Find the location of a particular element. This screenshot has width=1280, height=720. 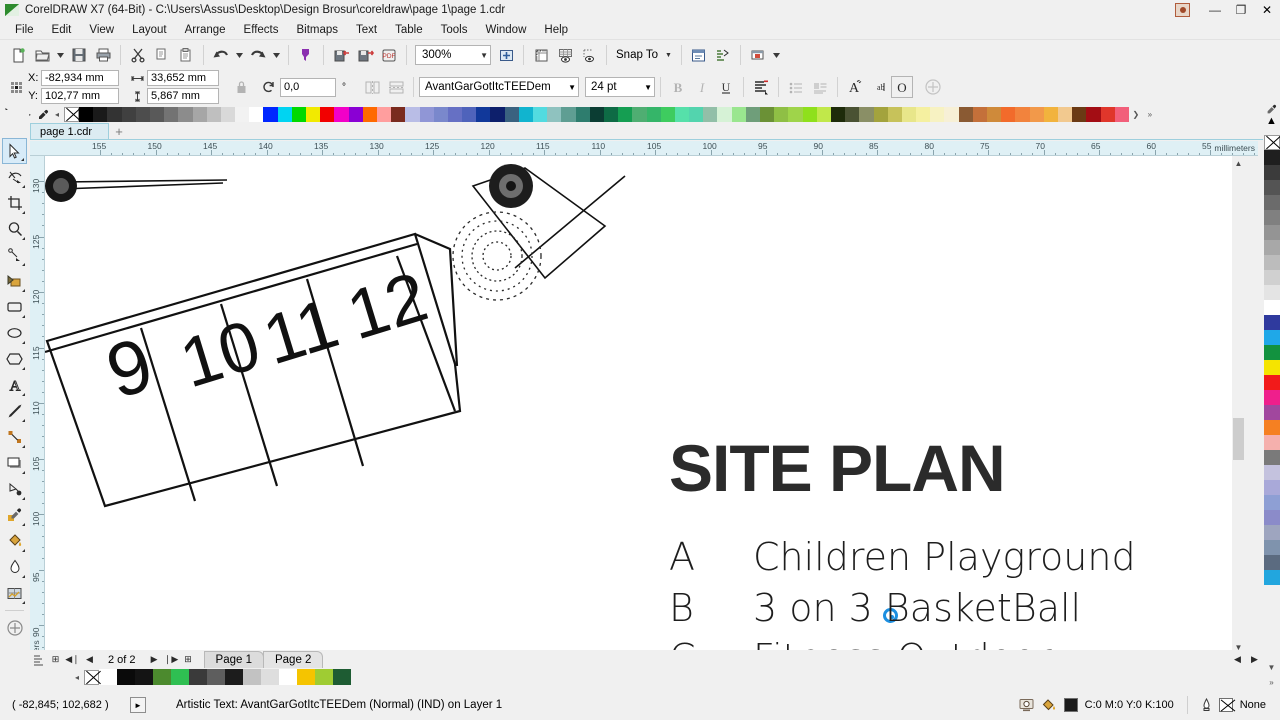

shape-tool is located at coordinates (14, 177).